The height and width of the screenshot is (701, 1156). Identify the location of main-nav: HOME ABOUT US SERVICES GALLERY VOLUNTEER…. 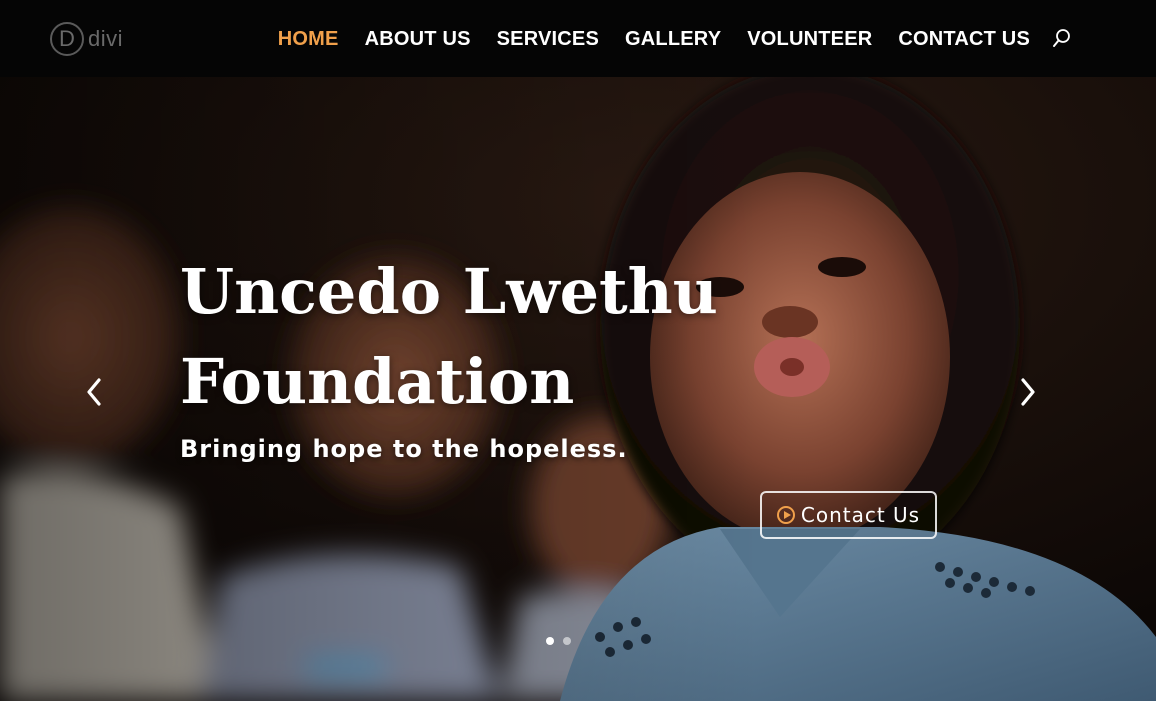
(654, 39).